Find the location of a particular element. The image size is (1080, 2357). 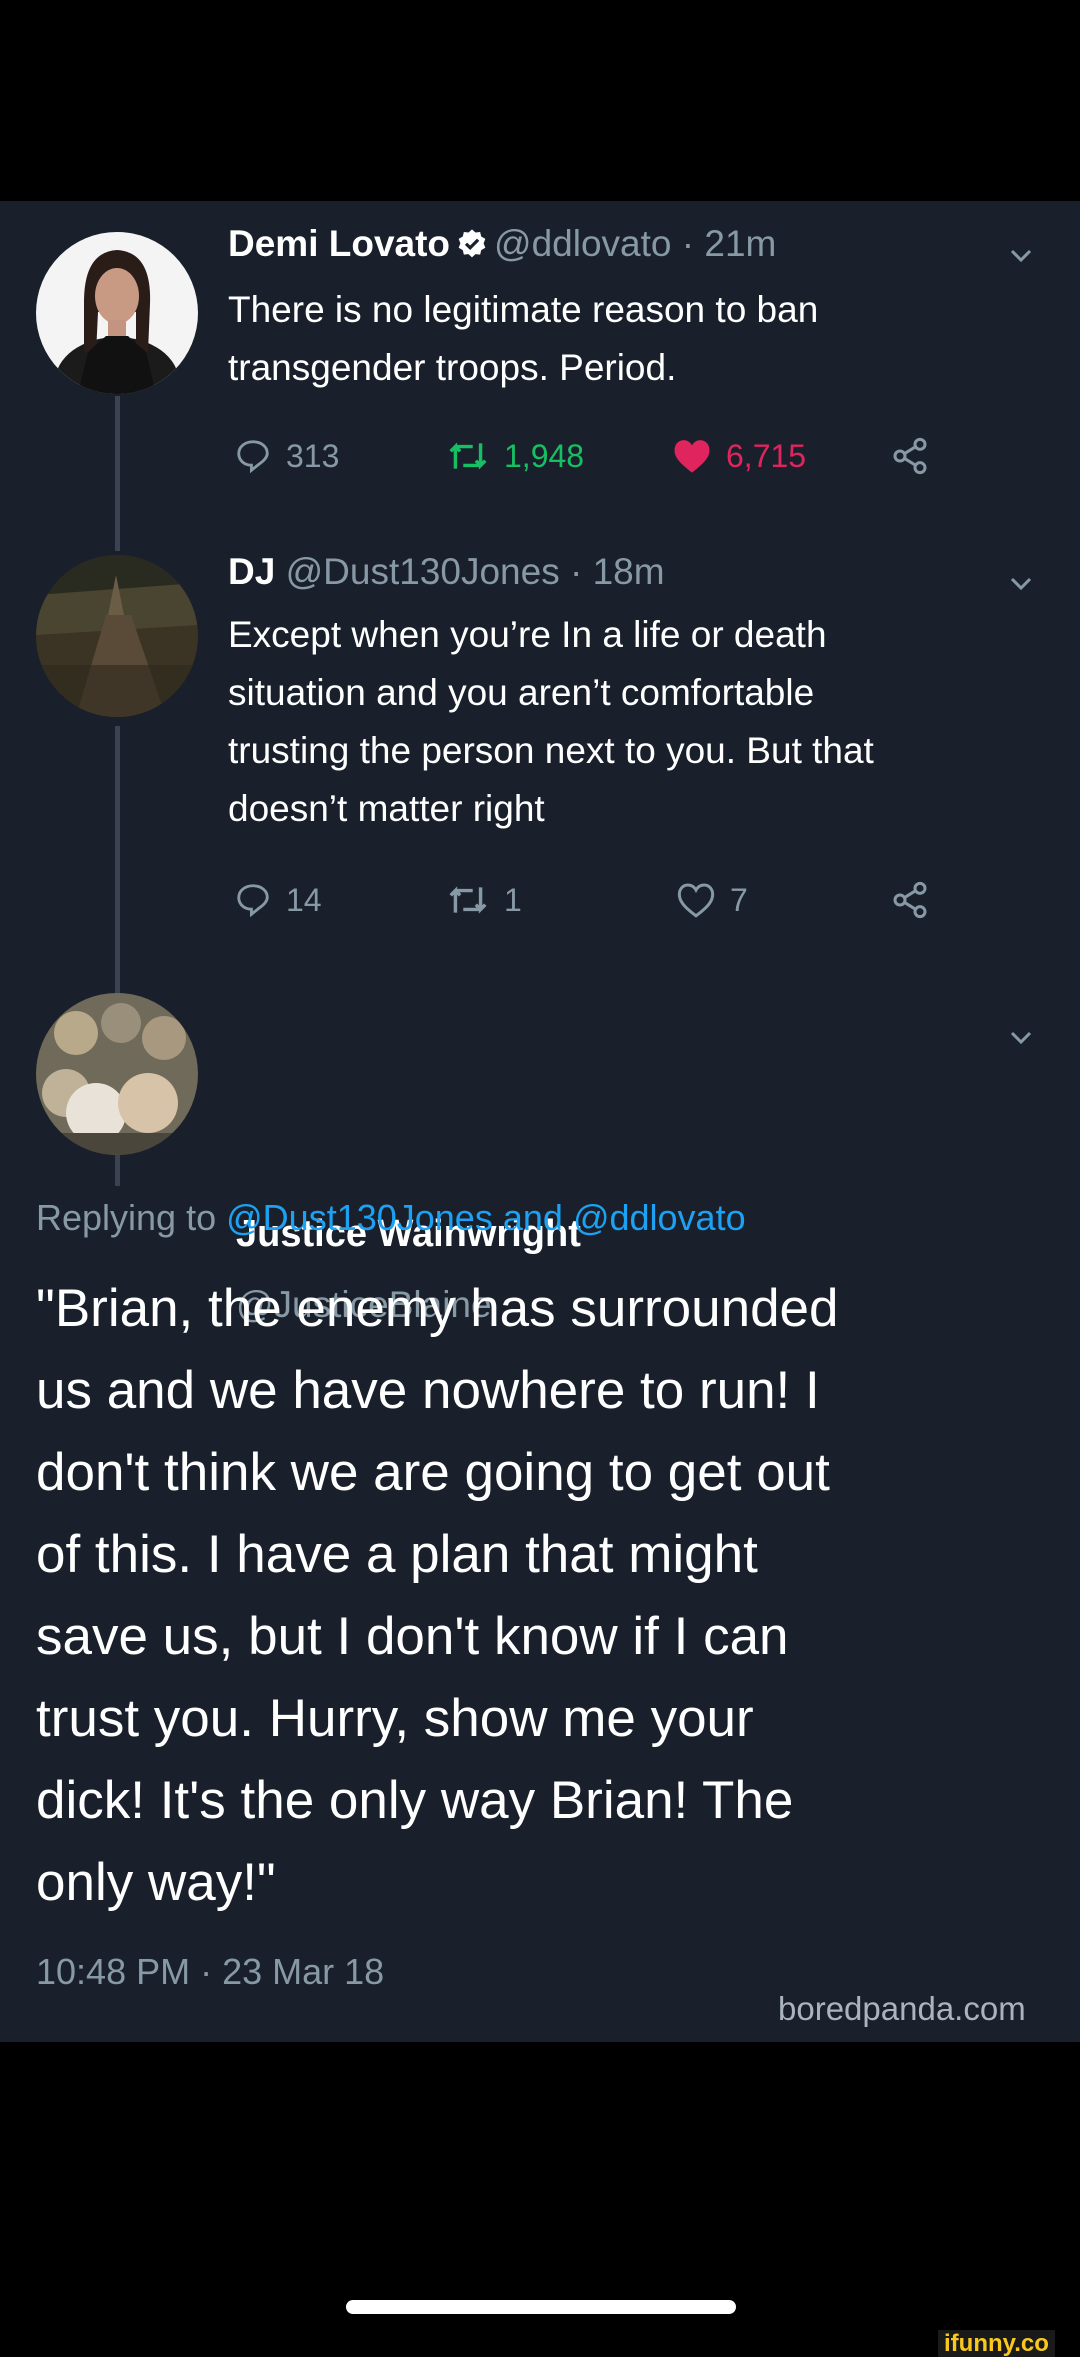

tweet-text-line: "Brian, the enemy has surrounded is located at coordinates (437, 1308).